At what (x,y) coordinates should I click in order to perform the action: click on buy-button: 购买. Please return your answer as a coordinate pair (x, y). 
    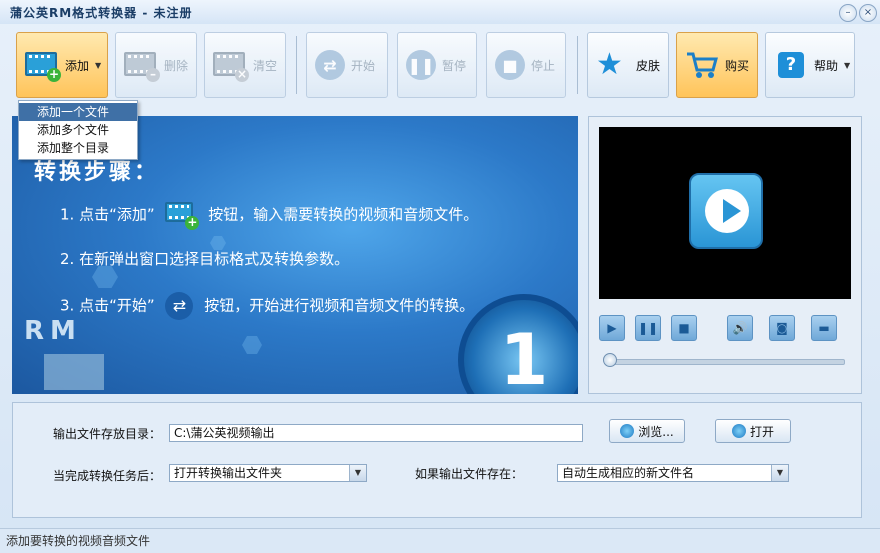
    Looking at the image, I should click on (717, 65).